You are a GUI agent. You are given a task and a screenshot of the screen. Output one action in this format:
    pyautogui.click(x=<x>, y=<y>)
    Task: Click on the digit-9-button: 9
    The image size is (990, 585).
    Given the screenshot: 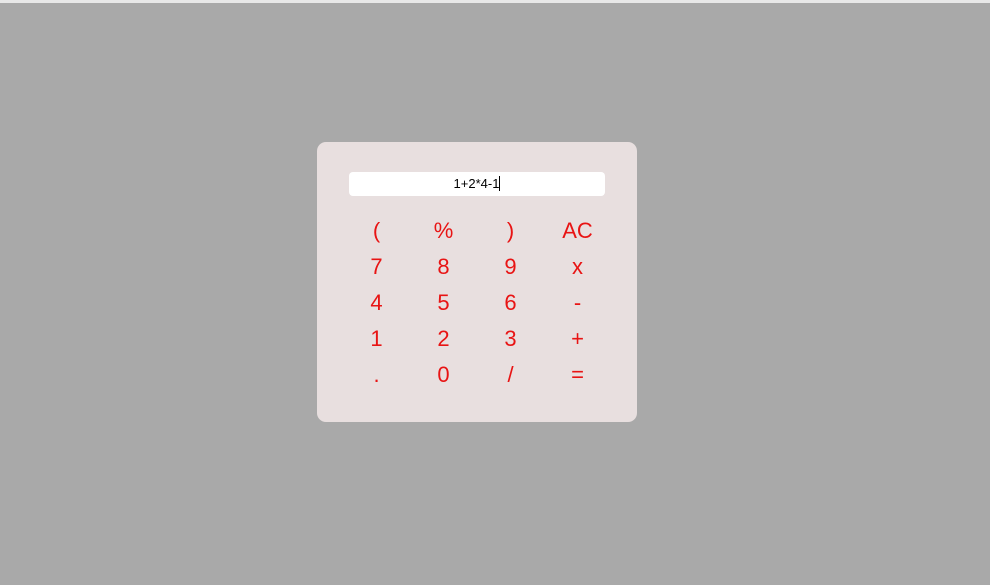 What is the action you would take?
    pyautogui.click(x=510, y=267)
    